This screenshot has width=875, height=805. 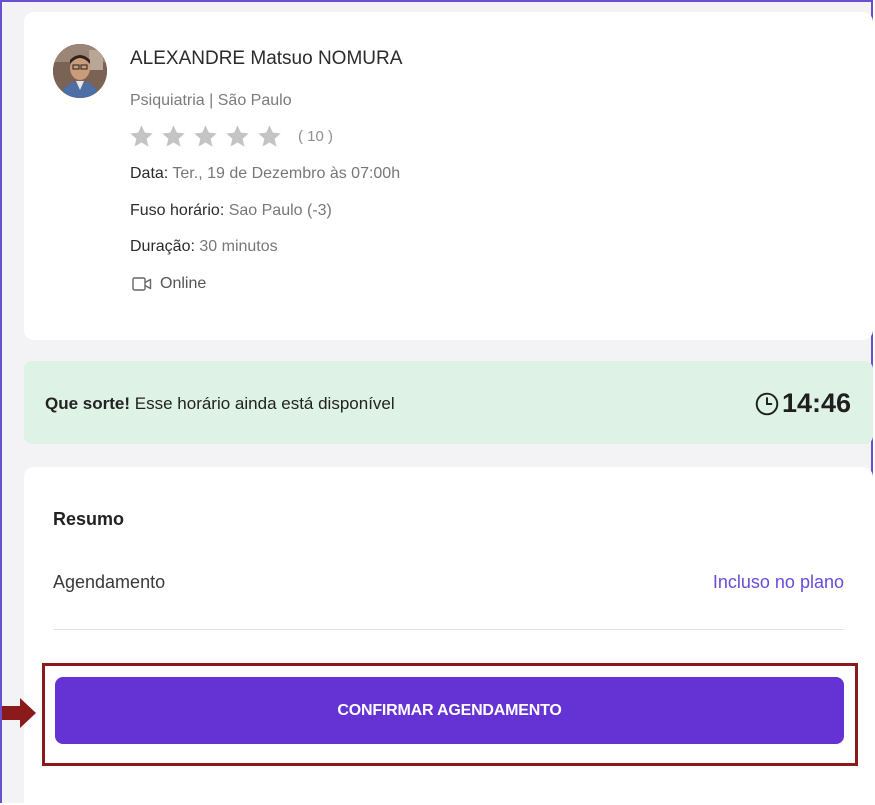 What do you see at coordinates (109, 582) in the screenshot?
I see `summary-item-label: Agendamento` at bounding box center [109, 582].